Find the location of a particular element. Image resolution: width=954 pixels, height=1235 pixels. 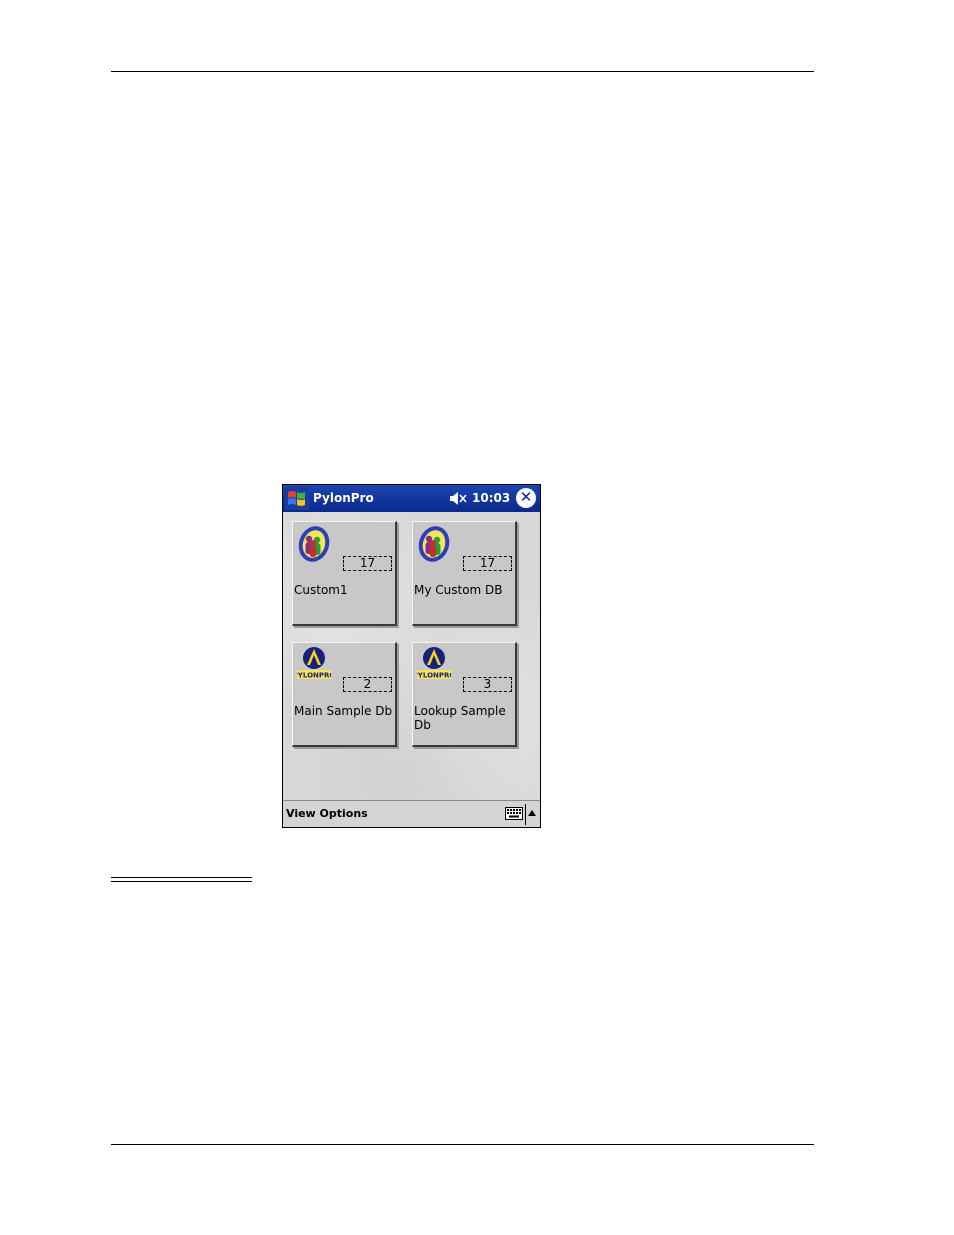

app-title: PylonPro is located at coordinates (343, 498).